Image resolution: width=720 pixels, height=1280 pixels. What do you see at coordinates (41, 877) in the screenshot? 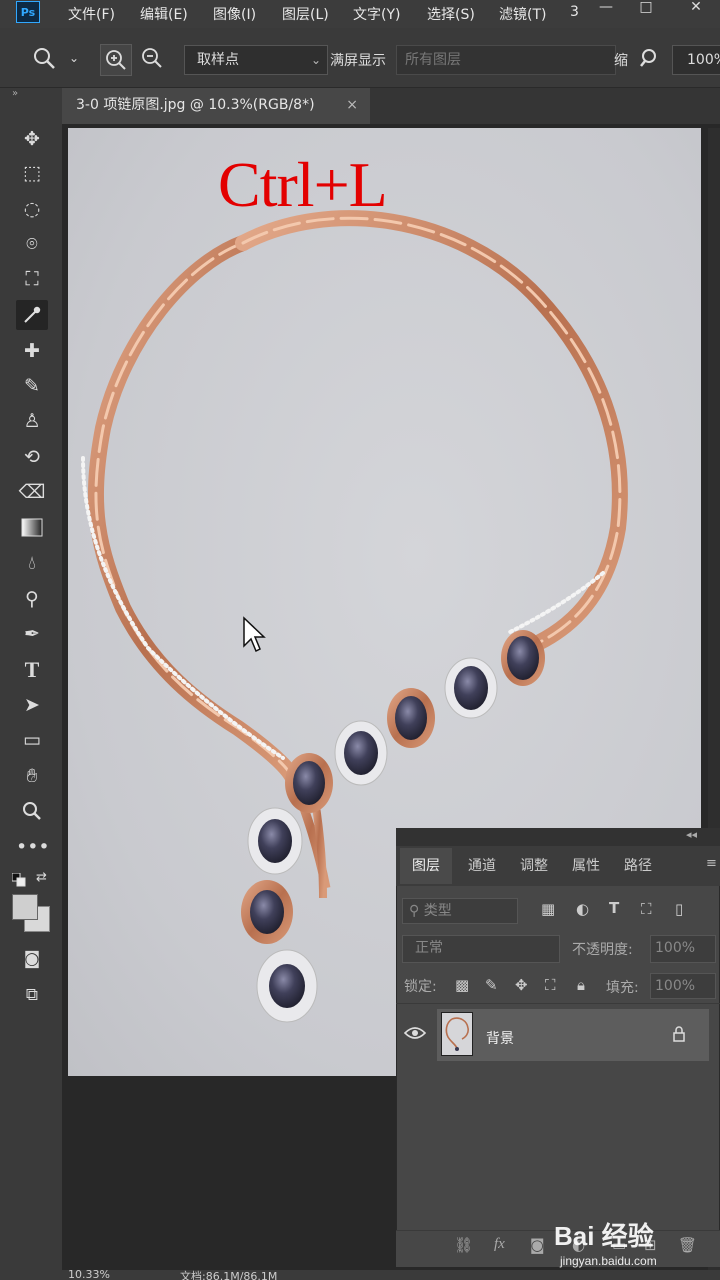
I see `swap-colors-icon: ⇄` at bounding box center [41, 877].